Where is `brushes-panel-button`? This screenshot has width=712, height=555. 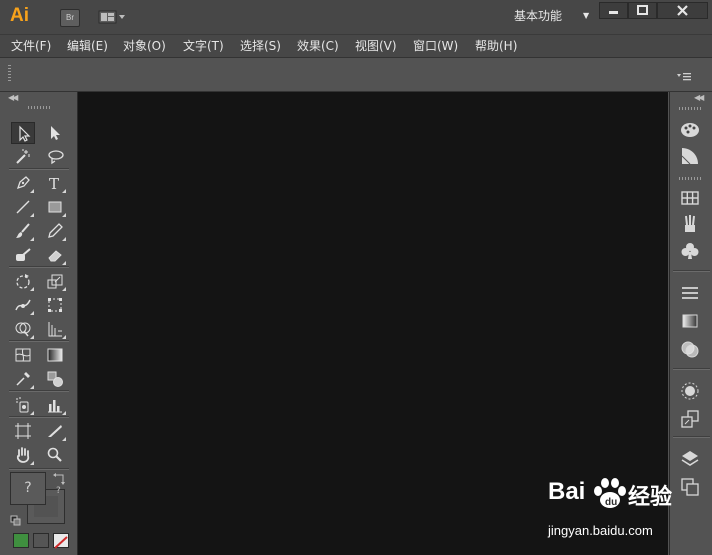
brushes-panel-button is located at coordinates (690, 224).